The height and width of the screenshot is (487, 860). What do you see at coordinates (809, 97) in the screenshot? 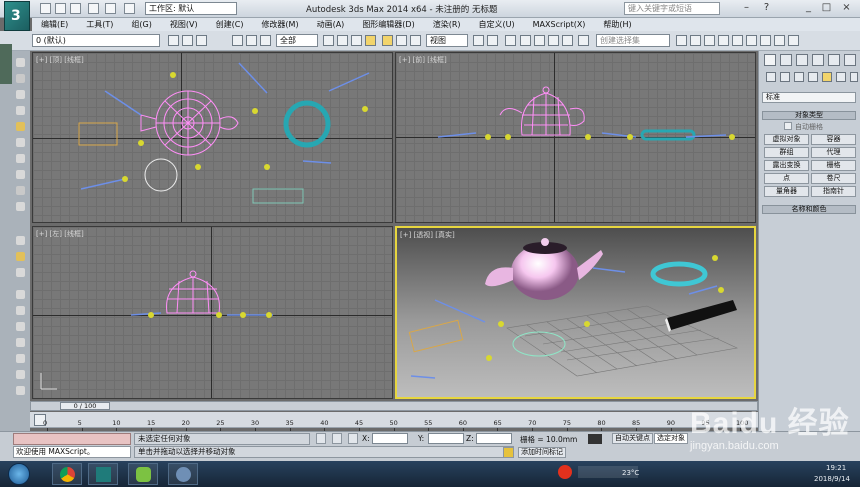
I see `helper-category-dropdown: 标准` at bounding box center [809, 97].